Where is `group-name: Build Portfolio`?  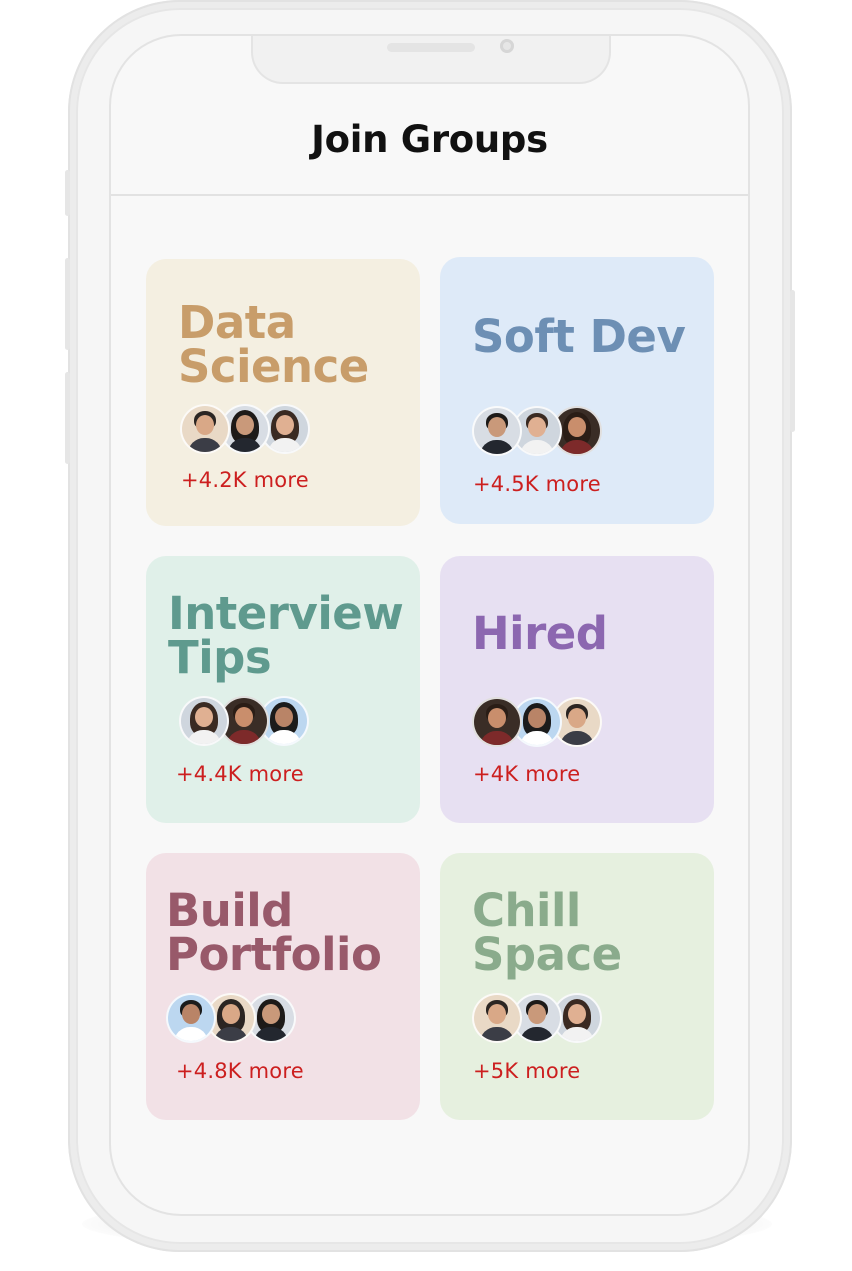 group-name: Build Portfolio is located at coordinates (274, 932).